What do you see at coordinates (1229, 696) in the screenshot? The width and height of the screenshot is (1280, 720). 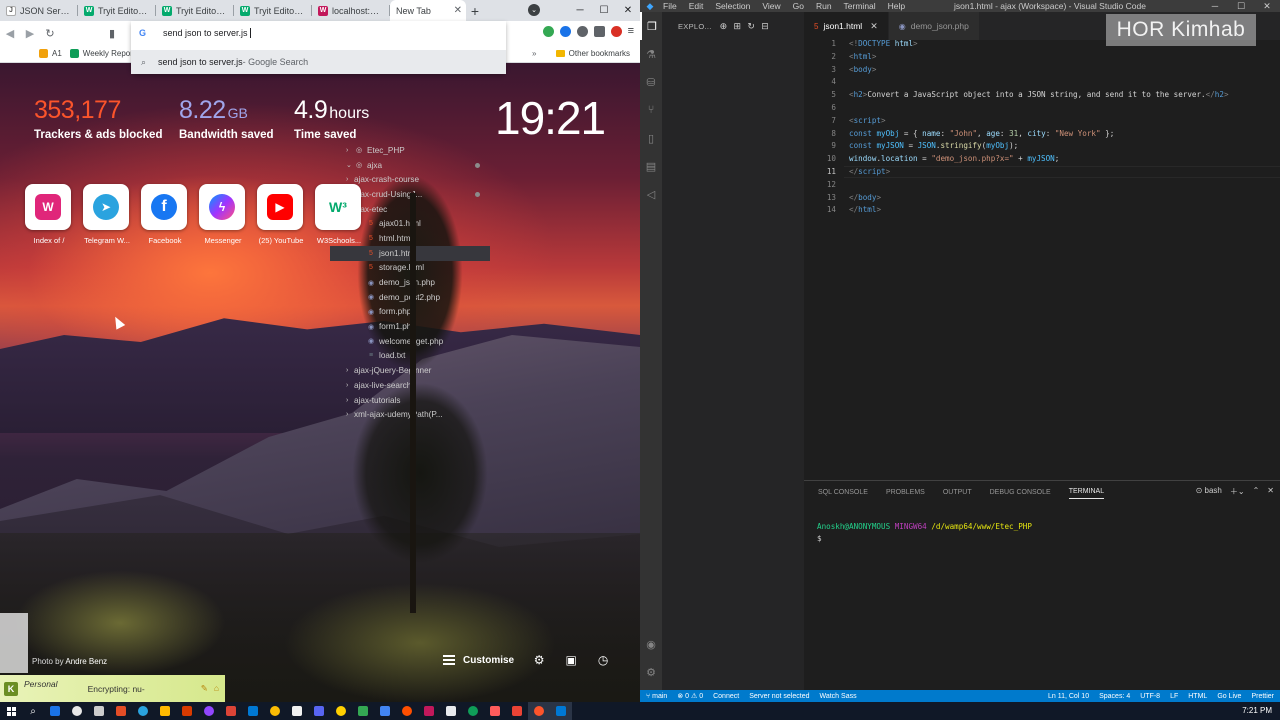 I see `go-live-status: Go Live` at bounding box center [1229, 696].